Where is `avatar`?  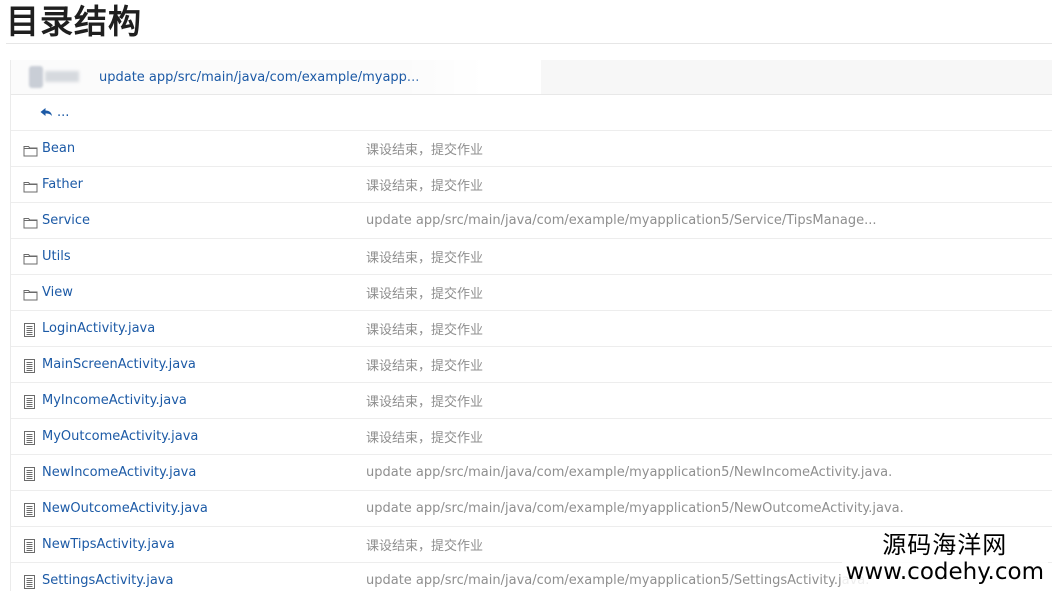 avatar is located at coordinates (54, 77).